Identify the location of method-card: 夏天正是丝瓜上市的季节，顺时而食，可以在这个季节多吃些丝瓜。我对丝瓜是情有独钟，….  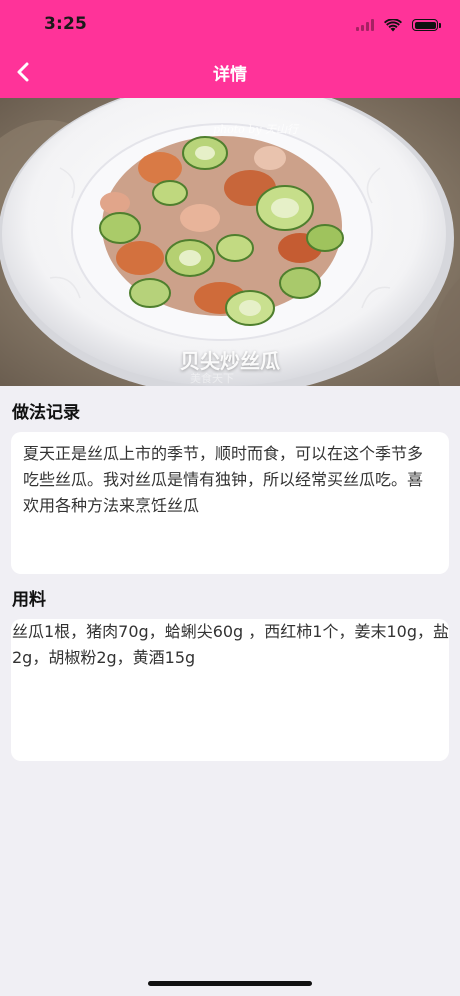
(230, 503).